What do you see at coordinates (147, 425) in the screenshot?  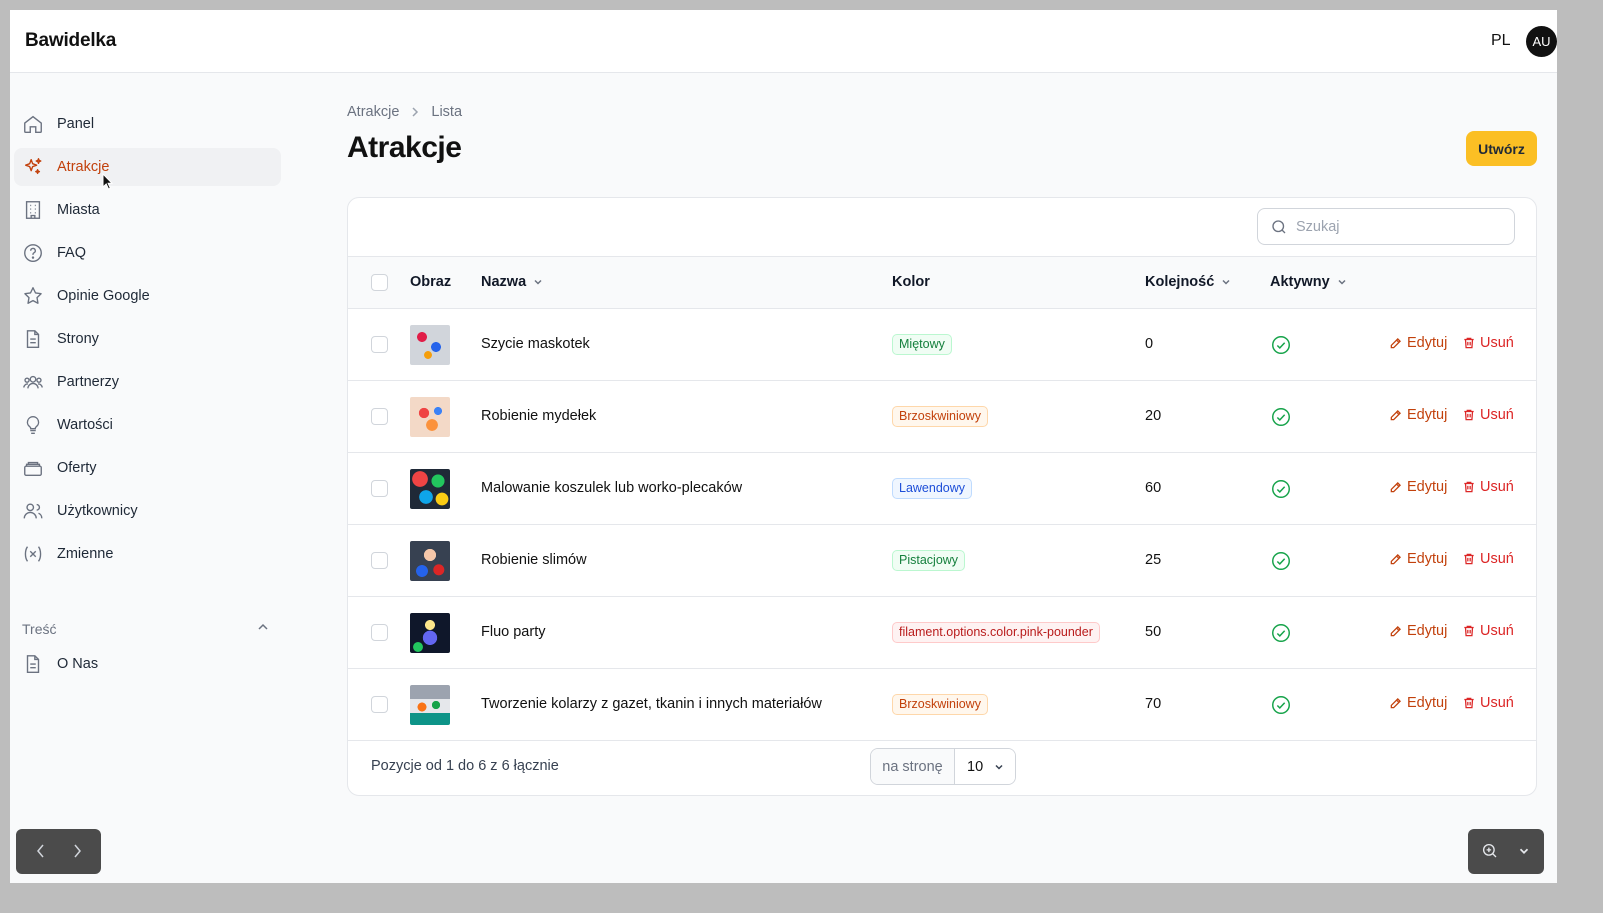 I see `sidebar-item-wartosci: Wartości` at bounding box center [147, 425].